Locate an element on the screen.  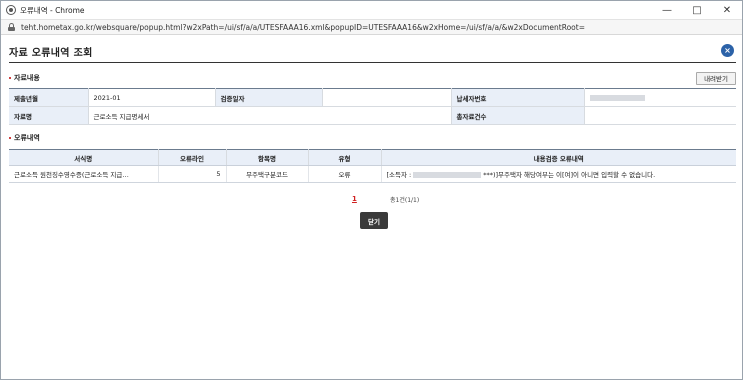
footer: 닫기 is located at coordinates (372, 220).